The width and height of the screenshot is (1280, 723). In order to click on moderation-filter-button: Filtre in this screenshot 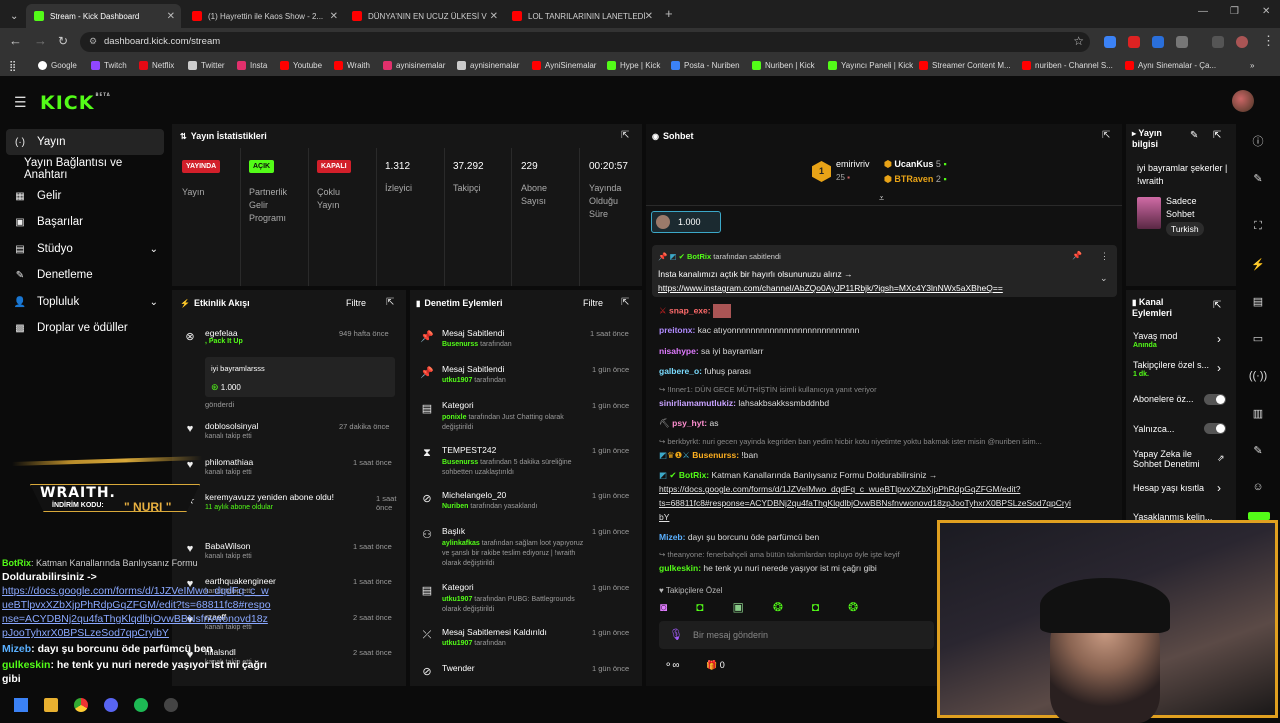, I will do `click(593, 303)`.